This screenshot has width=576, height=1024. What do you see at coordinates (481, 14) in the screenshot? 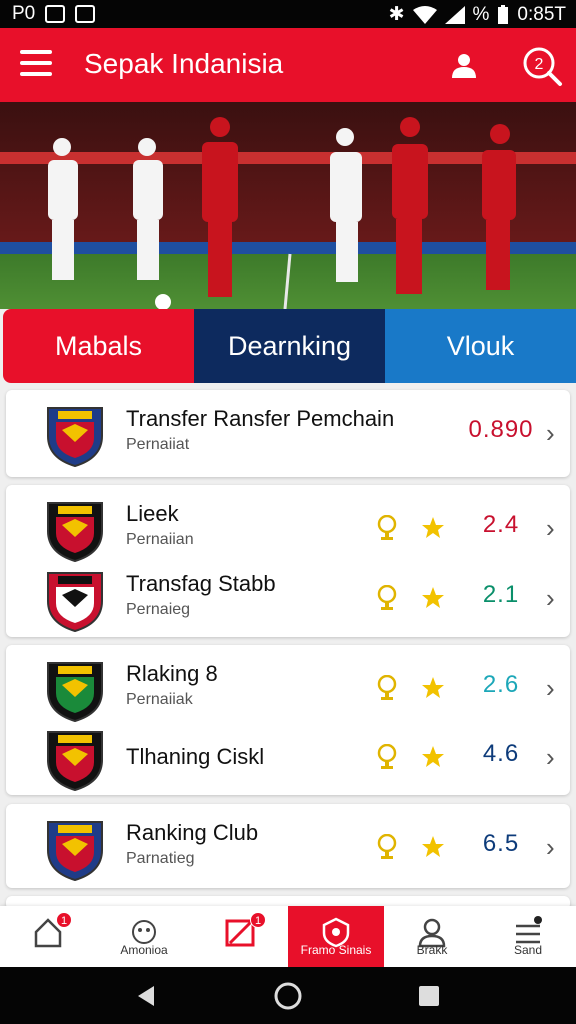
I see `battery-percent: %` at bounding box center [481, 14].